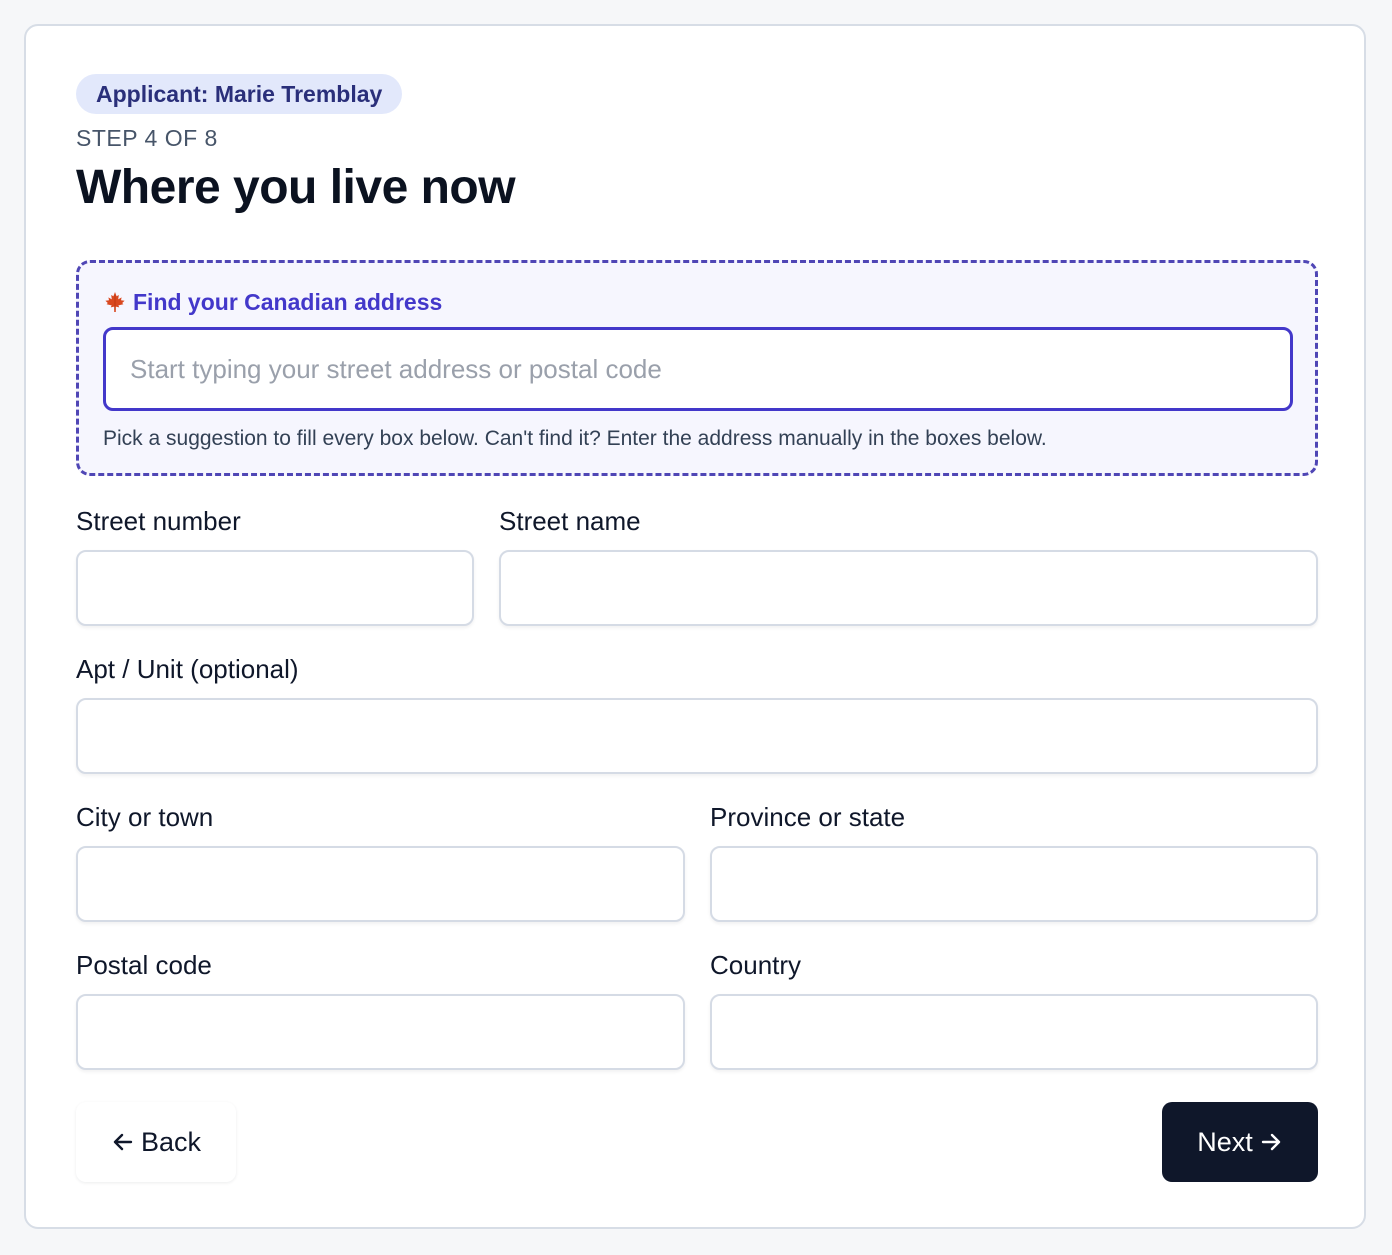 This screenshot has width=1392, height=1255. Describe the element at coordinates (296, 187) in the screenshot. I see `page-title: Where you live now` at that location.